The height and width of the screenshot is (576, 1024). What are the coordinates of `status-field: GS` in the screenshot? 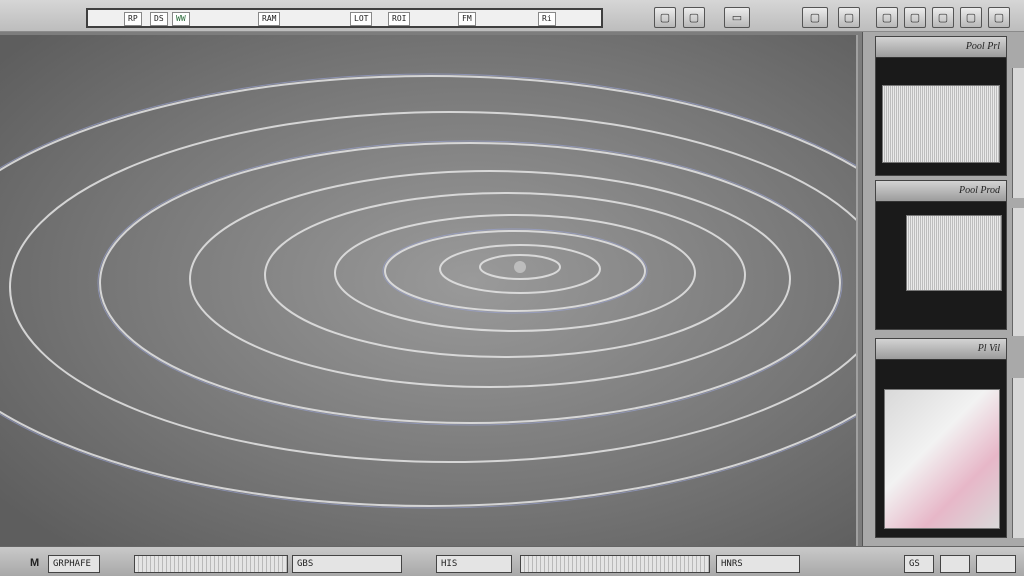 It's located at (919, 564).